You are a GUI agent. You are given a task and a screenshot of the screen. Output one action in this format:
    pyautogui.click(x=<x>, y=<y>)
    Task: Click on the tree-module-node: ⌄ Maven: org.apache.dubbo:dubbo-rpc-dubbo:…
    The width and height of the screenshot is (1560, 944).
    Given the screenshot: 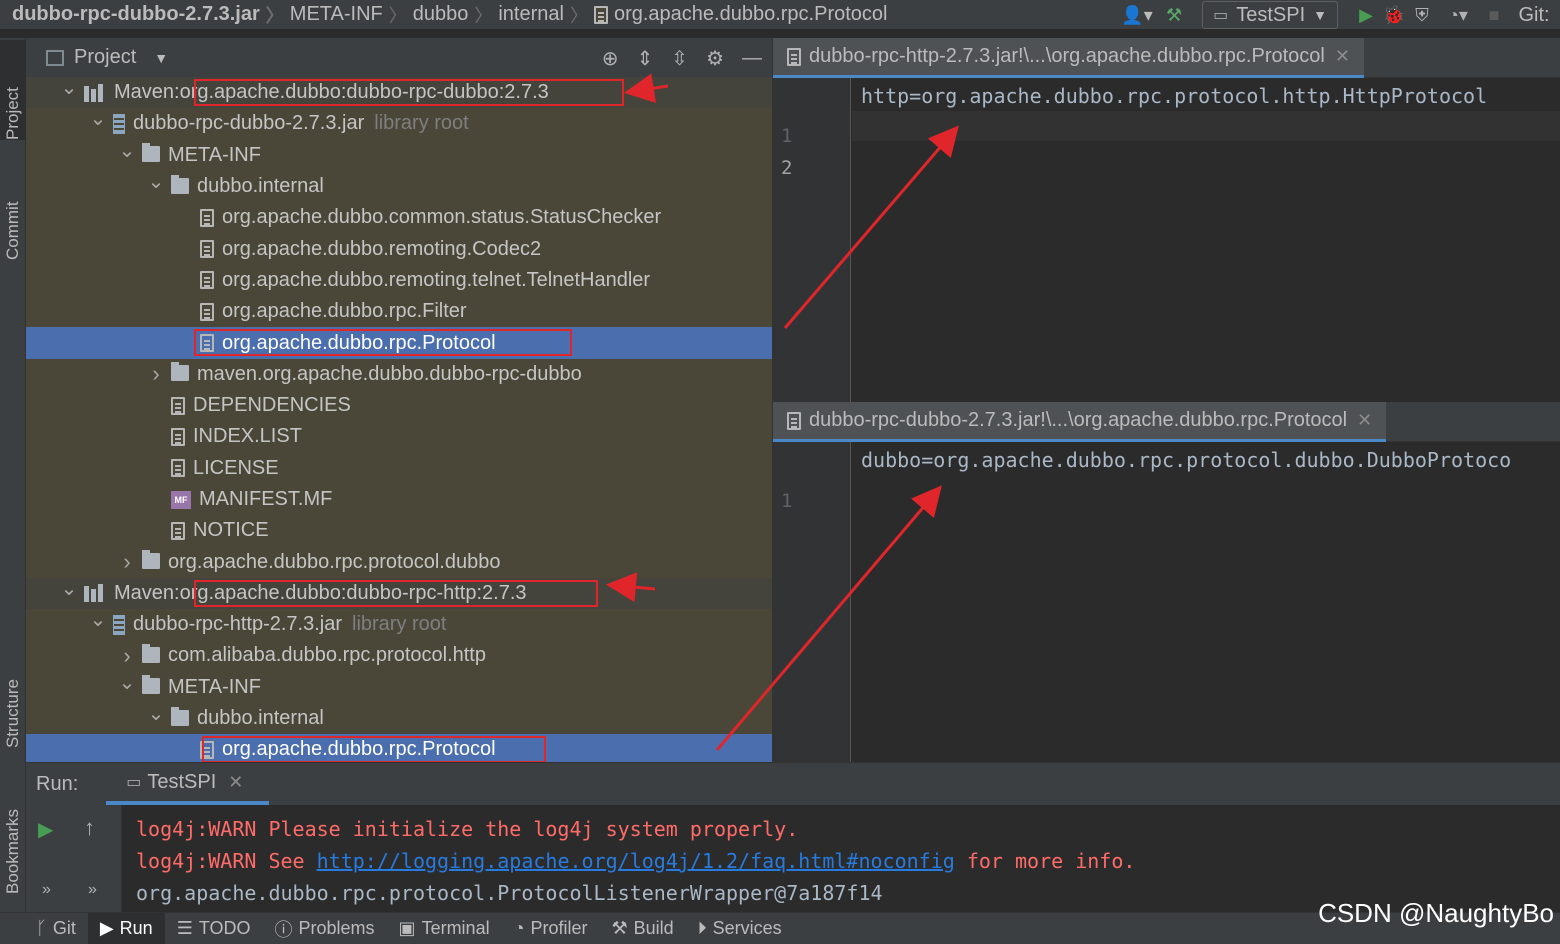 What is the action you would take?
    pyautogui.click(x=399, y=93)
    